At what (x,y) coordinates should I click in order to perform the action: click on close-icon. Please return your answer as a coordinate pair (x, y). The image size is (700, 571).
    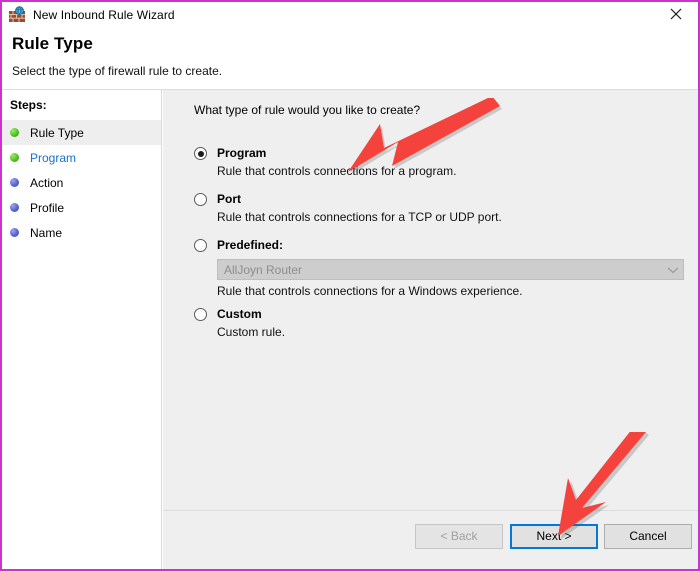
    Looking at the image, I should click on (676, 14).